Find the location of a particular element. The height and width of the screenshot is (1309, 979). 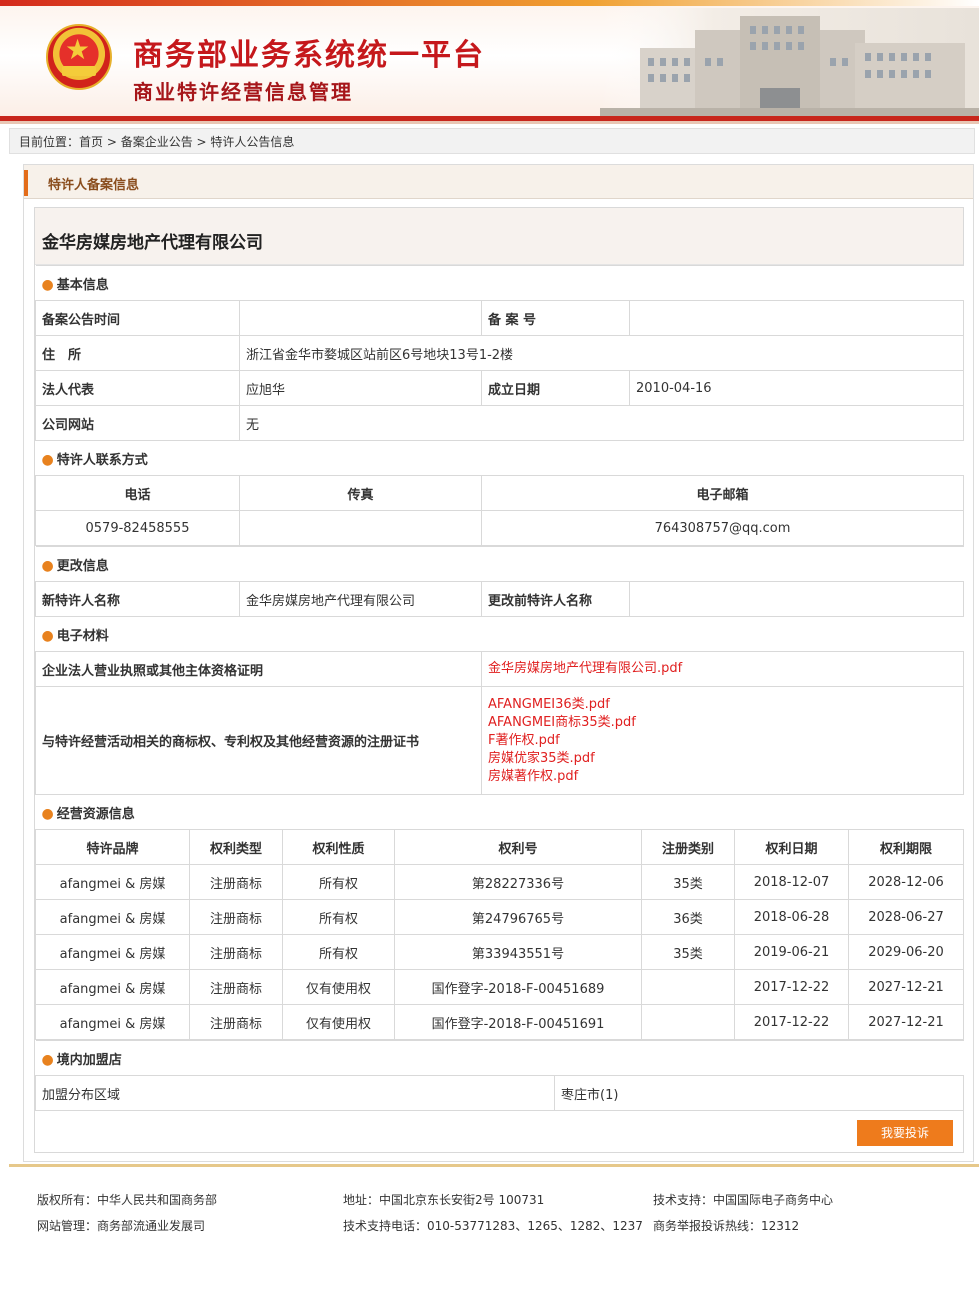

footer-tech-support: 技术支持：中国国际电子商务中心 is located at coordinates (743, 1200).